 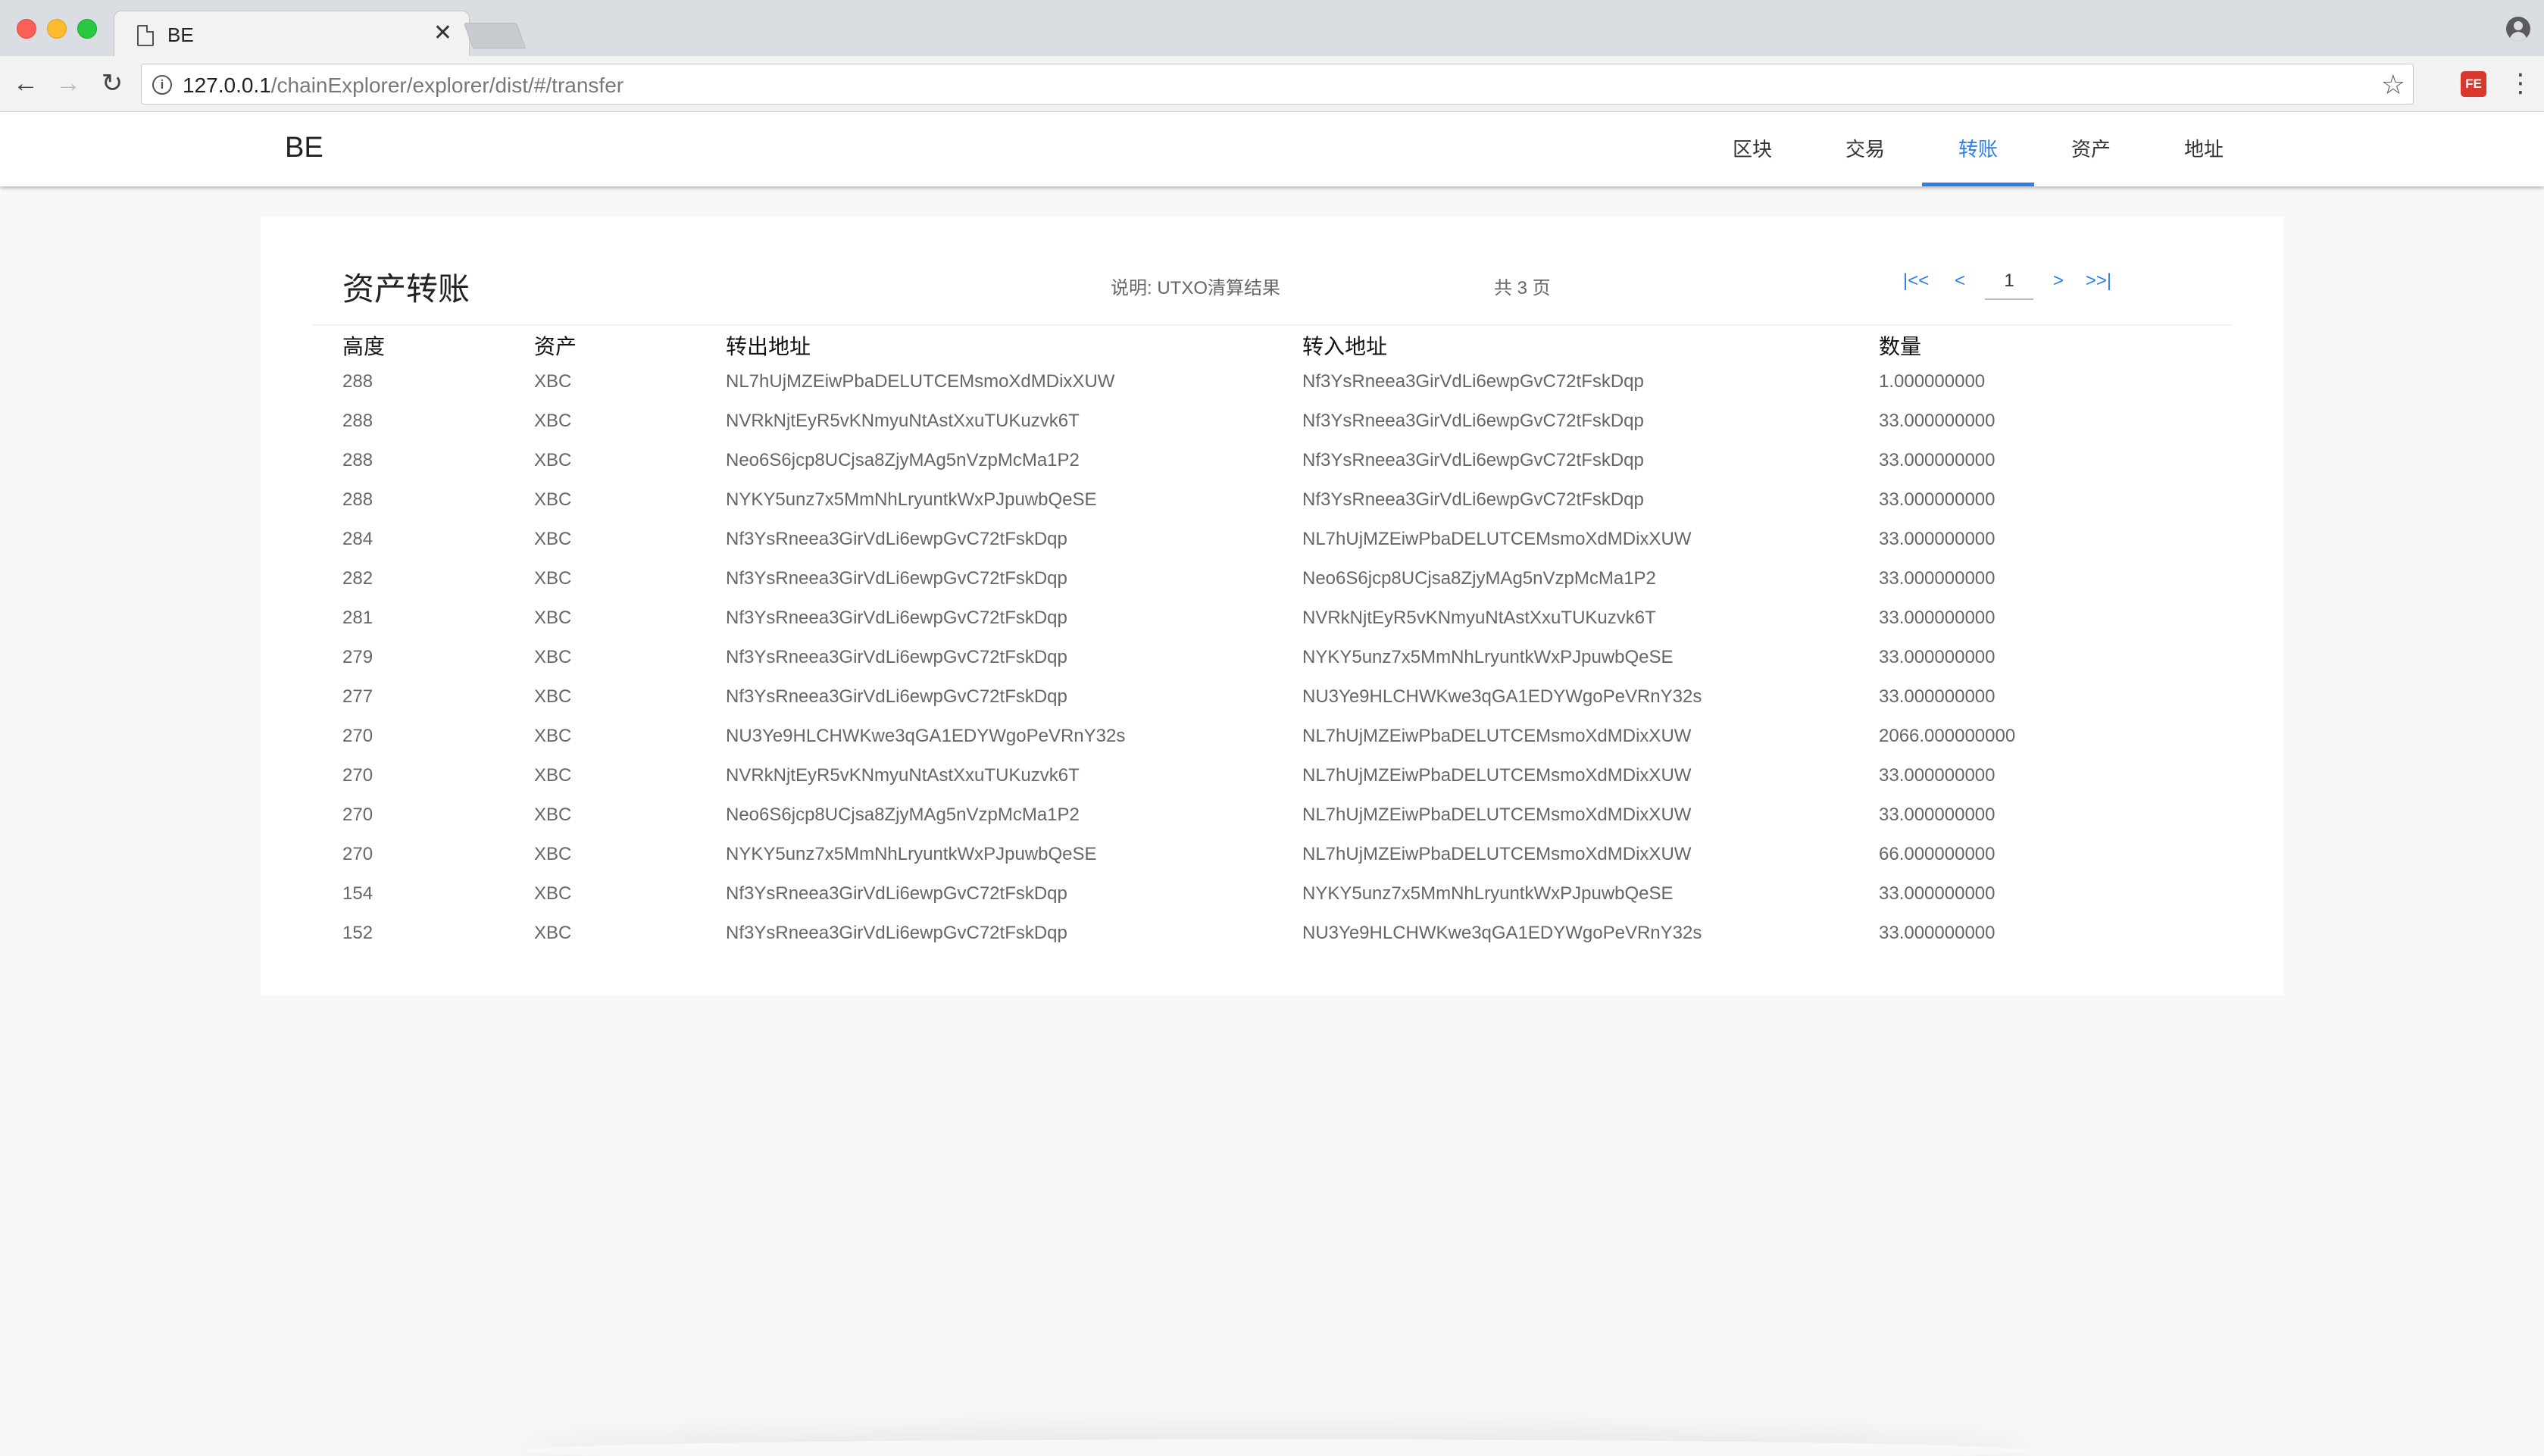 I want to click on cell-amount: 66.000000000, so click(x=1937, y=854).